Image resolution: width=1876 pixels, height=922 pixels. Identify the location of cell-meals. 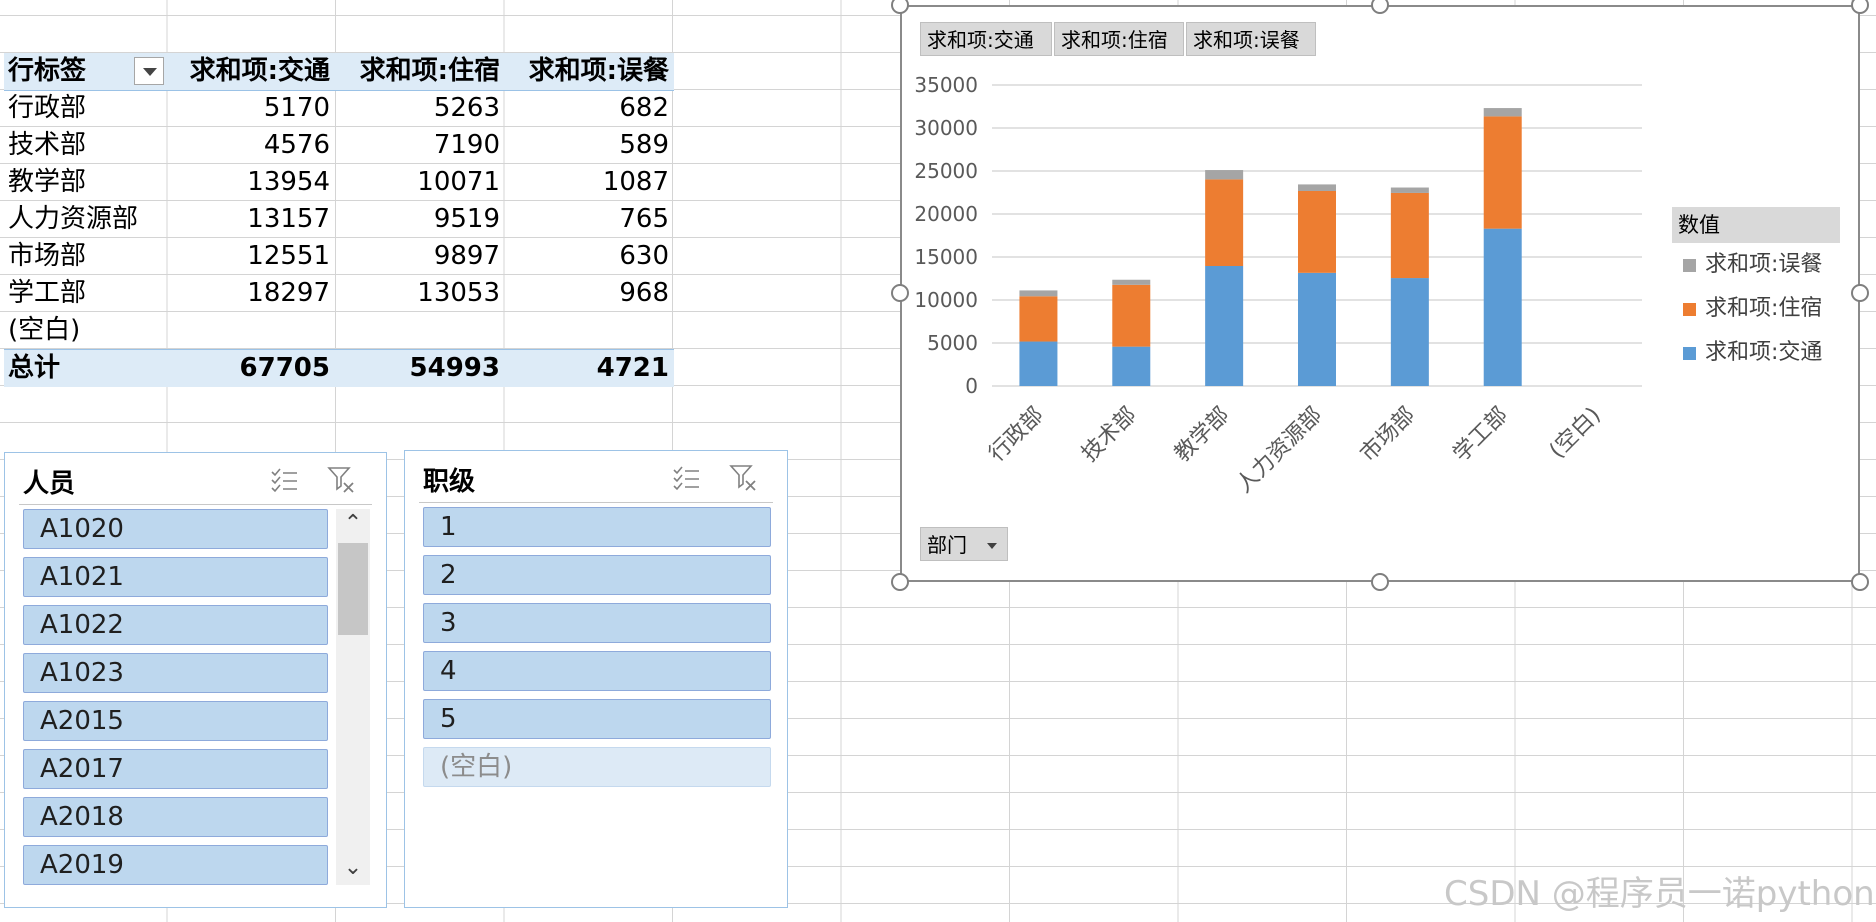
(589, 330).